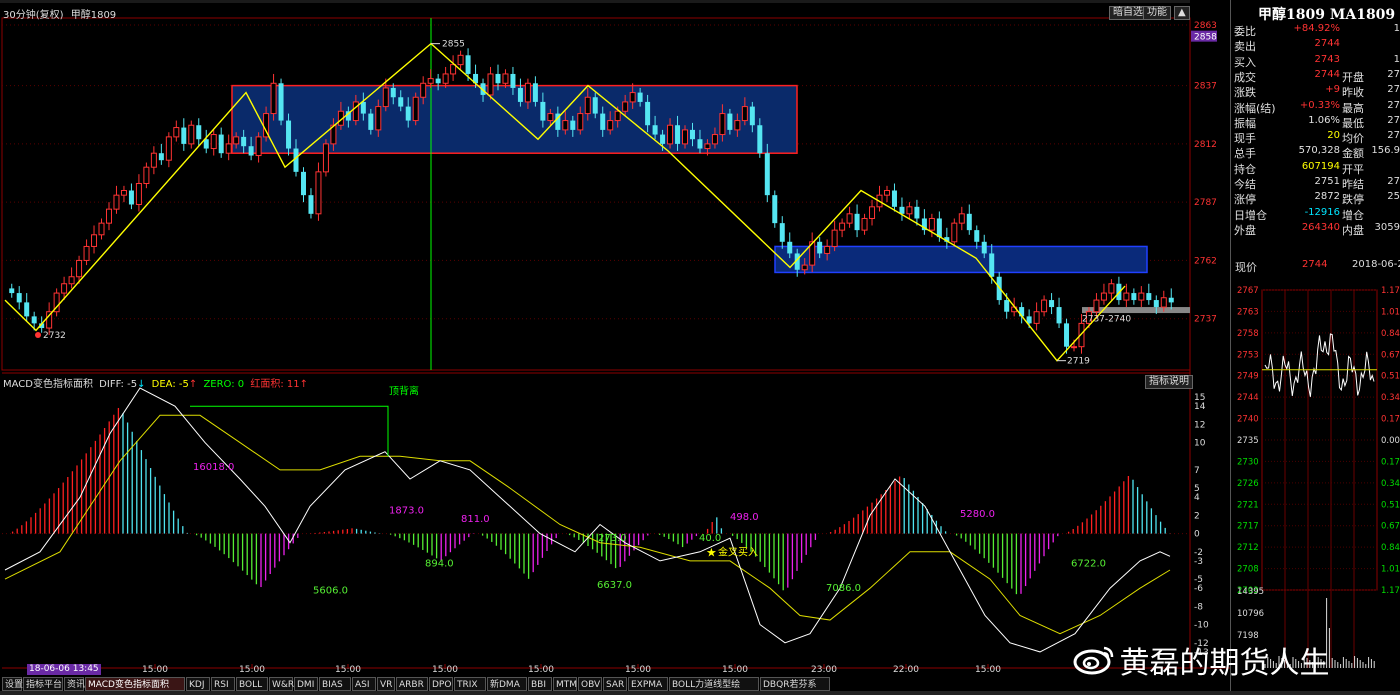  What do you see at coordinates (1327, 44) in the screenshot?
I see `quote-value: 2744` at bounding box center [1327, 44].